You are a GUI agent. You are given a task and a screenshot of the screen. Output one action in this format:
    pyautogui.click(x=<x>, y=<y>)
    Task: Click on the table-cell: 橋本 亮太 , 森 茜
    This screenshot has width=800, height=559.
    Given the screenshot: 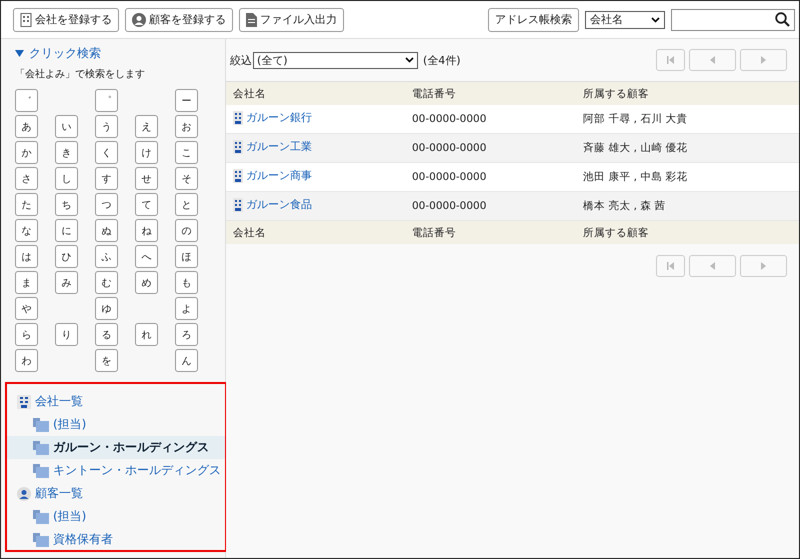 What is the action you would take?
    pyautogui.click(x=624, y=206)
    